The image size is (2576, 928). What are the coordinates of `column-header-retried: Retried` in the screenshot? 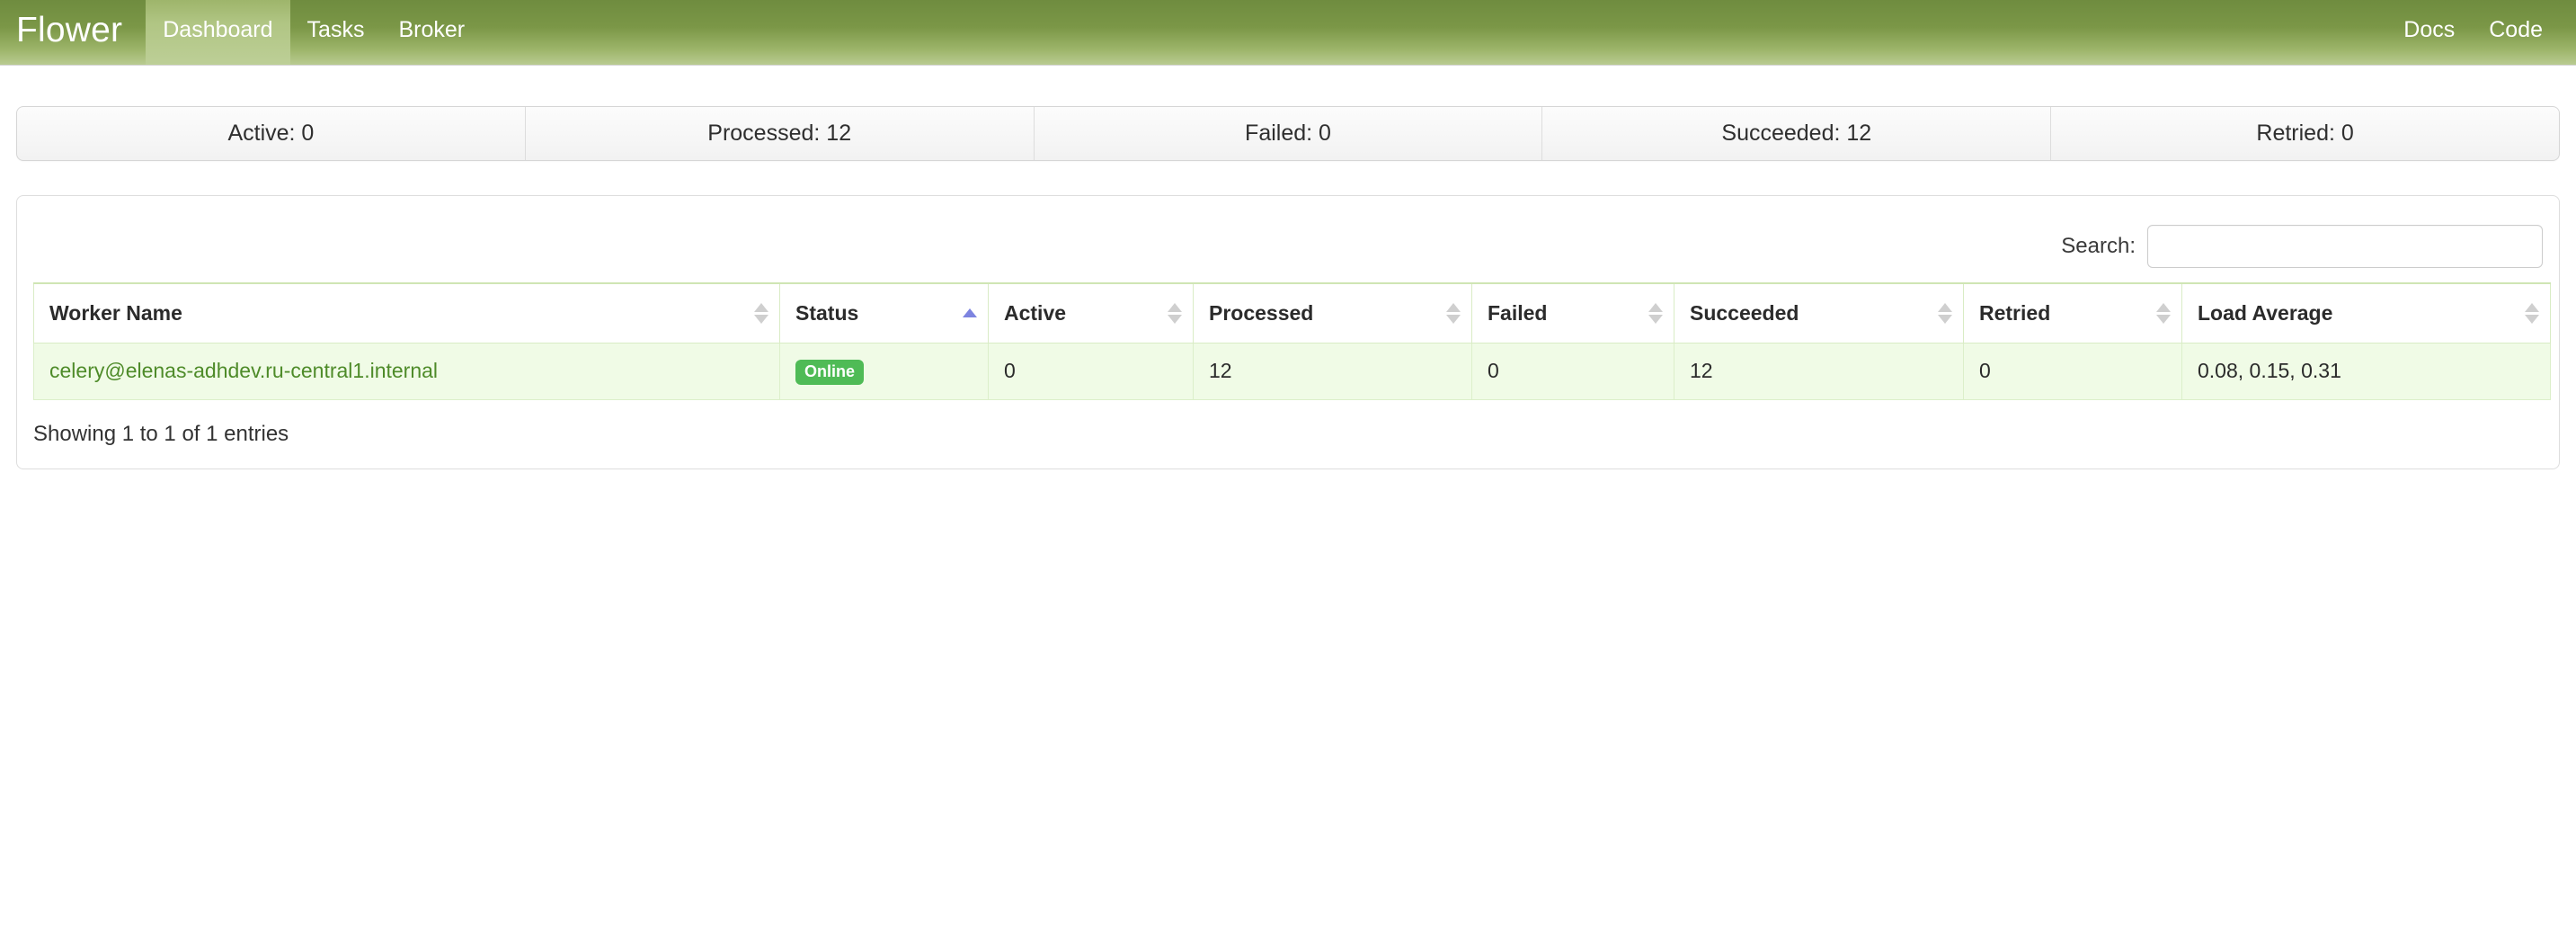 It's located at (2072, 313).